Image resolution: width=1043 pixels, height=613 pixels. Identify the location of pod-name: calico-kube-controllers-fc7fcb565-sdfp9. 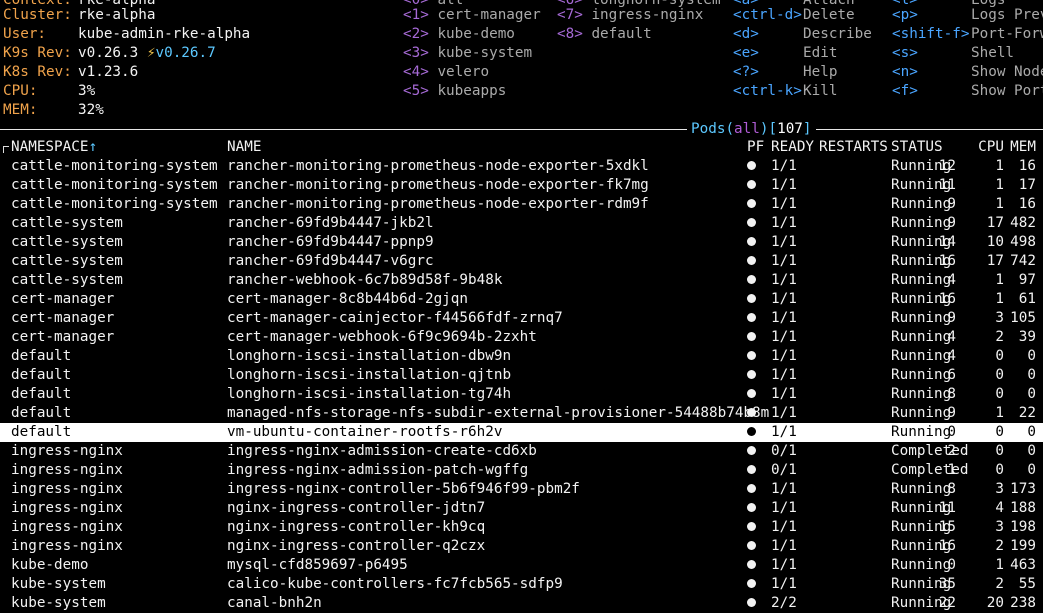
(395, 584).